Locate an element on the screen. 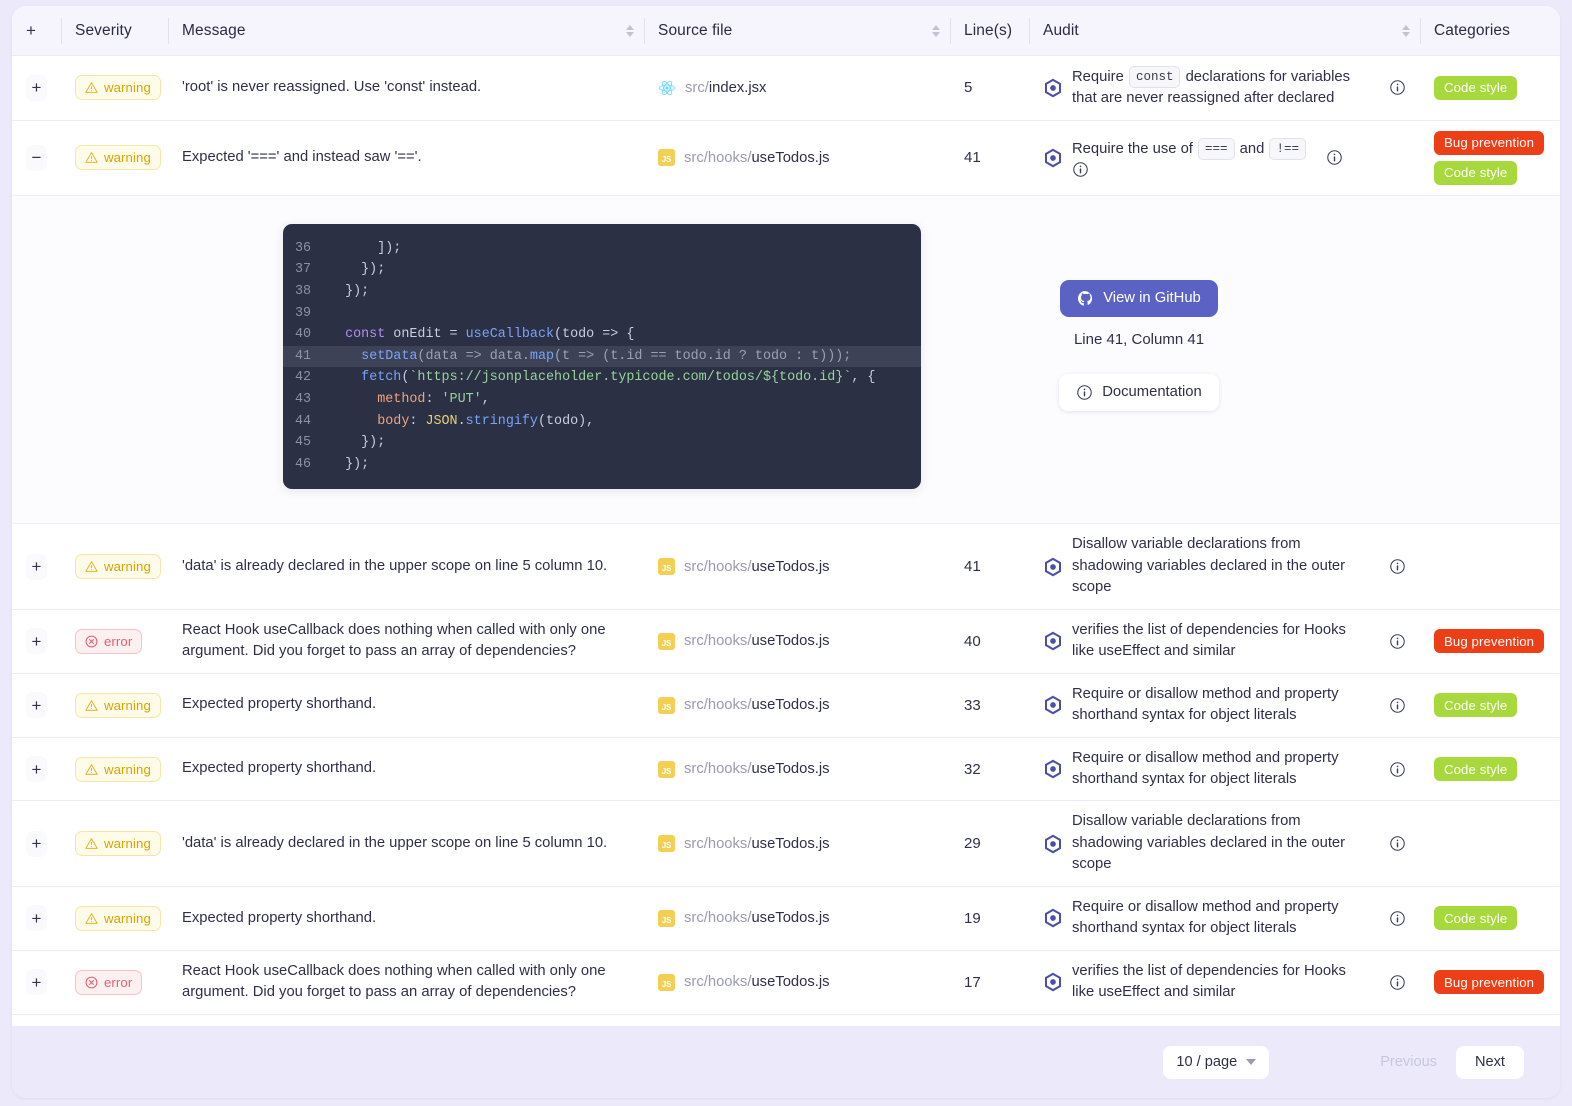 Image resolution: width=1572 pixels, height=1106 pixels. column-header-audit: Audit is located at coordinates (1224, 31).